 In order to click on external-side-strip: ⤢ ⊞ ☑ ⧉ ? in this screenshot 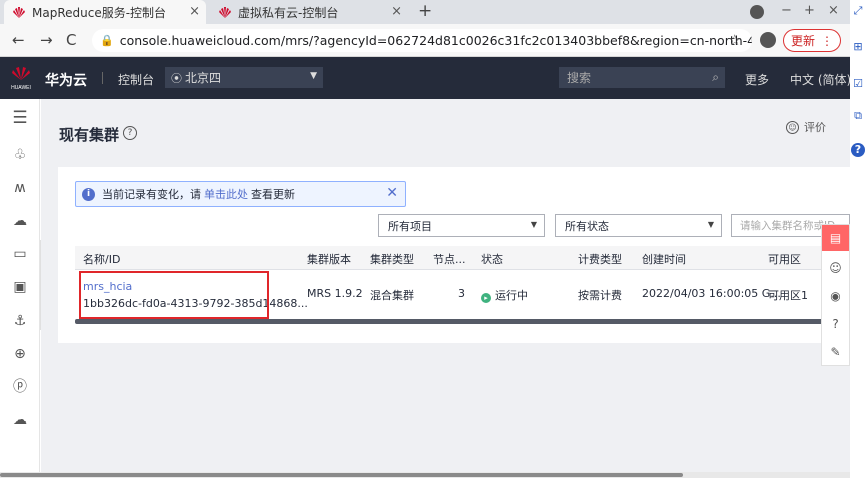, I will do `click(857, 239)`.